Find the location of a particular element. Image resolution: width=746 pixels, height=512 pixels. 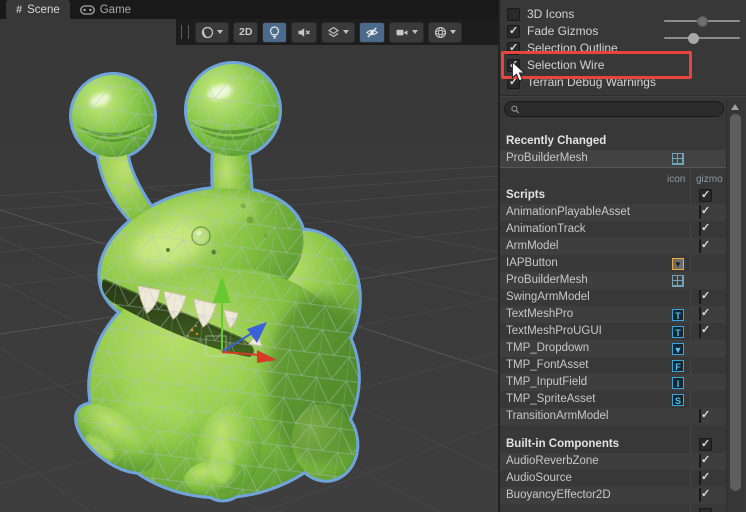

recently-changed-header: Recently Changed is located at coordinates (556, 141).